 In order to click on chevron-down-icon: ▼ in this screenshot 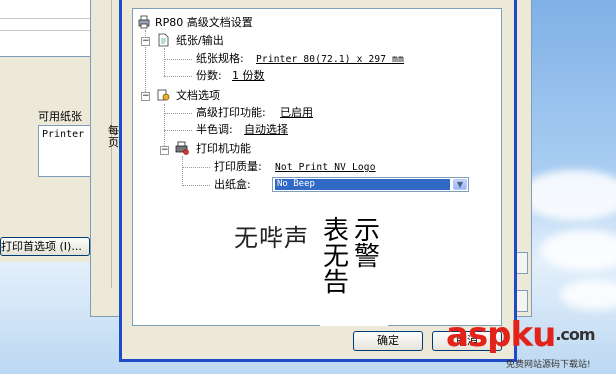, I will do `click(460, 184)`.